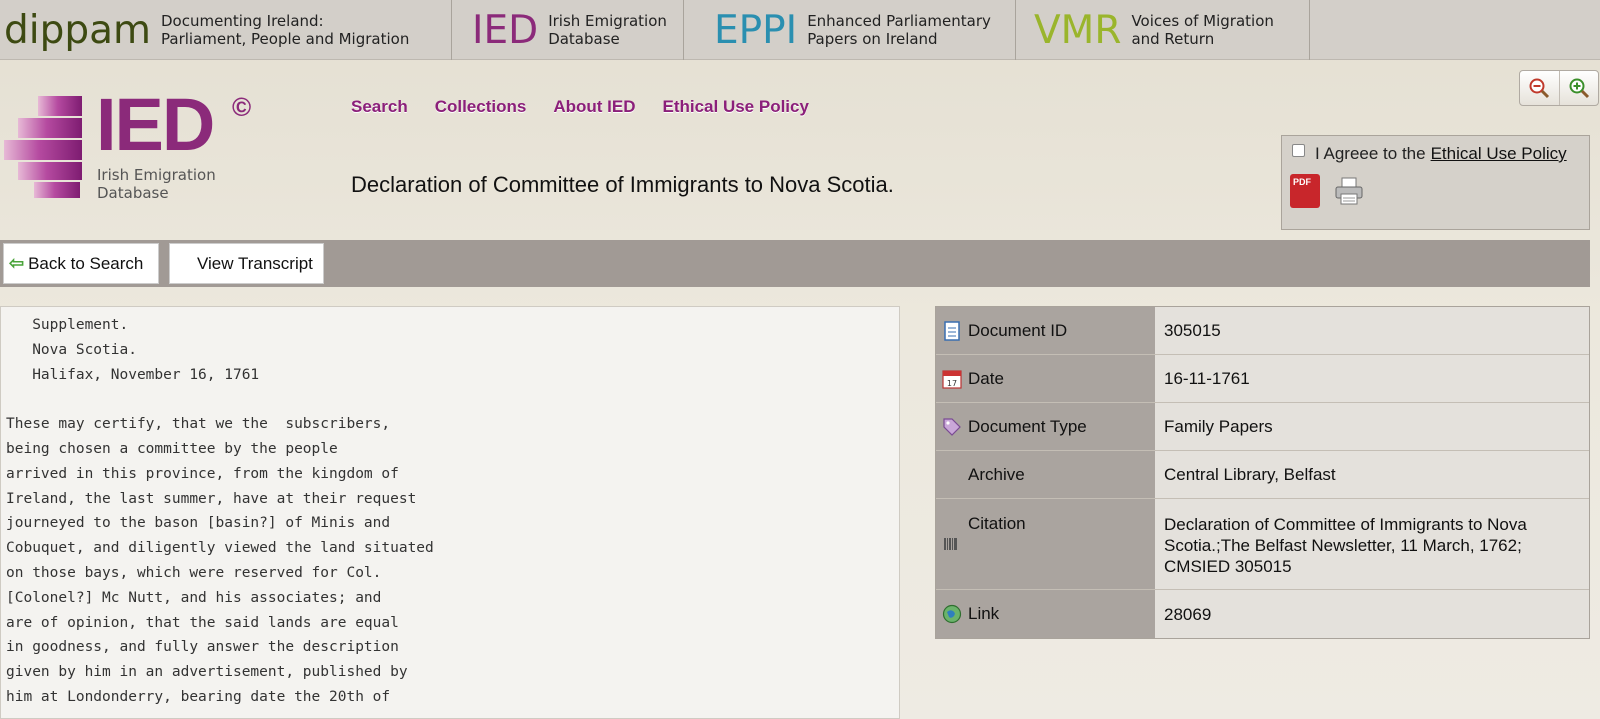 The image size is (1600, 719). Describe the element at coordinates (1078, 30) in the screenshot. I see `vmr-brand: VMR` at that location.